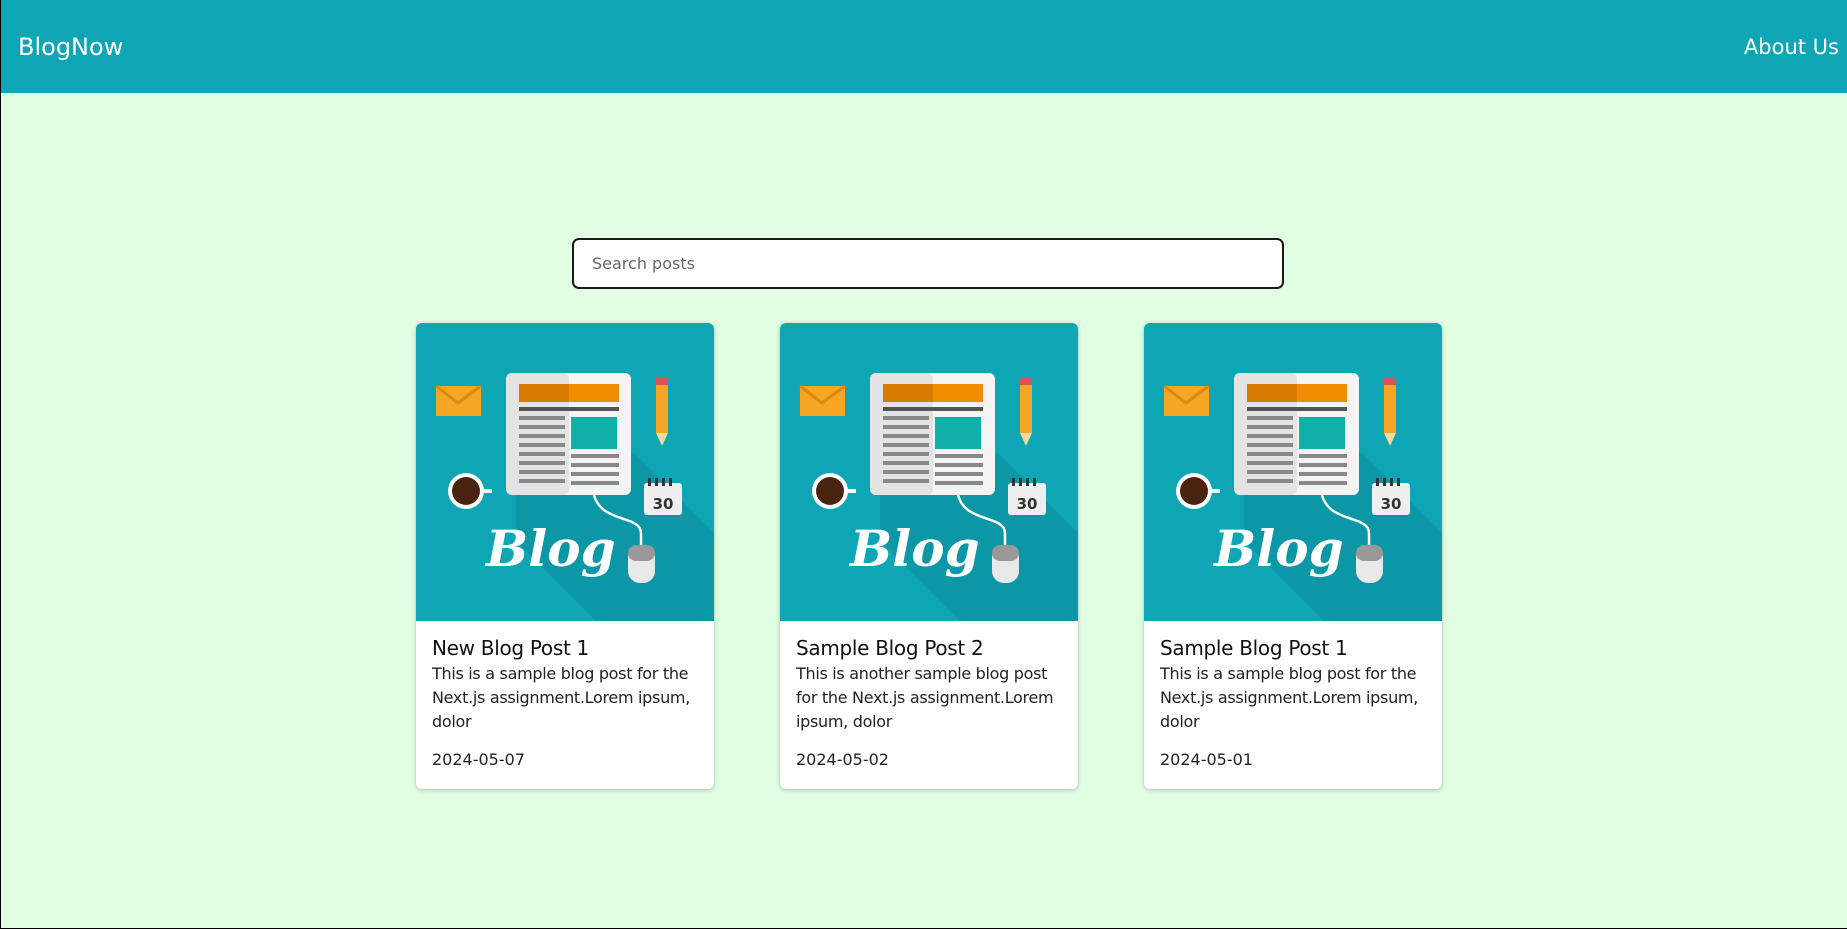  Describe the element at coordinates (1791, 47) in the screenshot. I see `about-us-link: About Us` at that location.